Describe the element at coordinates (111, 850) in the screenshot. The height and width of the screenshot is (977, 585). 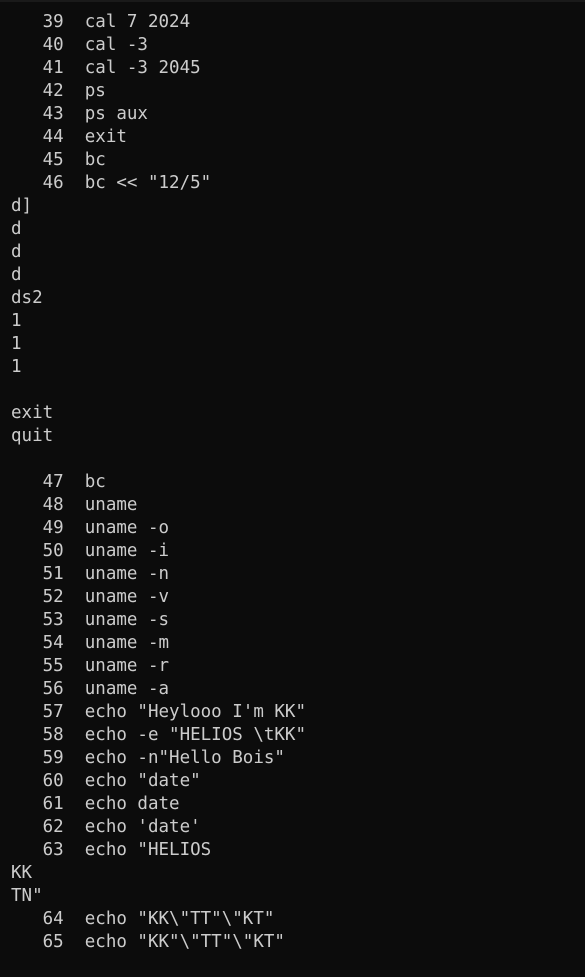
I see `terminal-line: 63 echo "HELIOS` at that location.